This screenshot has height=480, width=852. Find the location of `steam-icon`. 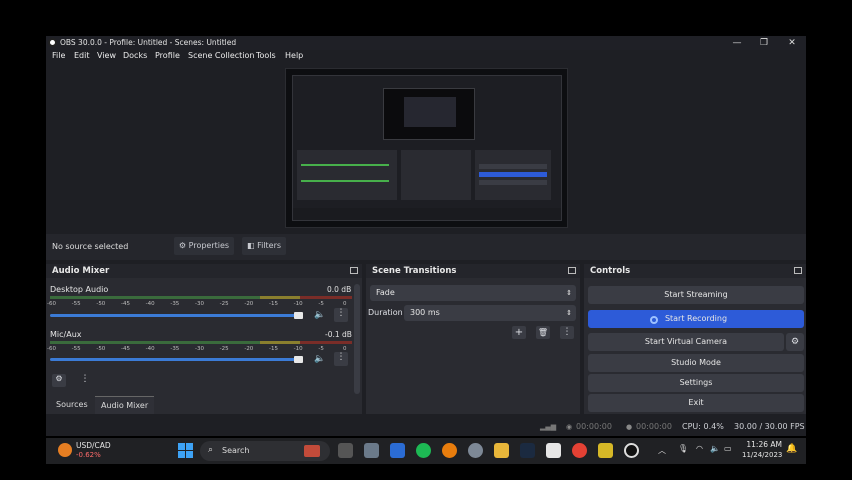

steam-icon is located at coordinates (527, 450).